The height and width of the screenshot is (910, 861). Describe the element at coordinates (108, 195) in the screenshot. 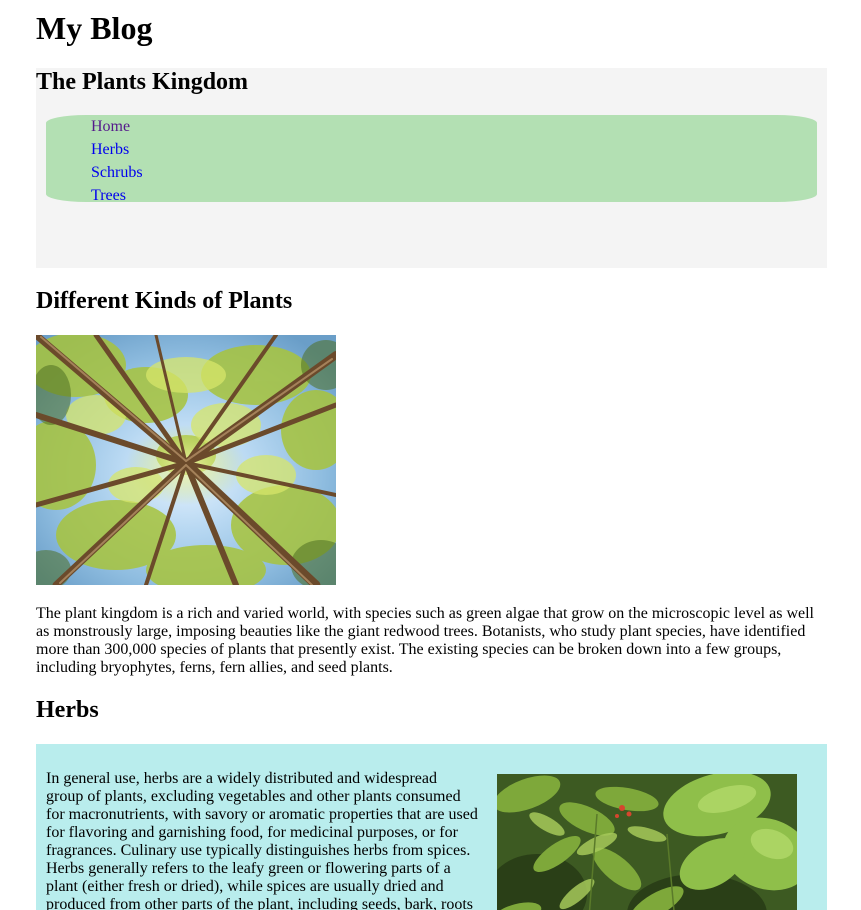

I see `nav-link-trees: Trees` at that location.